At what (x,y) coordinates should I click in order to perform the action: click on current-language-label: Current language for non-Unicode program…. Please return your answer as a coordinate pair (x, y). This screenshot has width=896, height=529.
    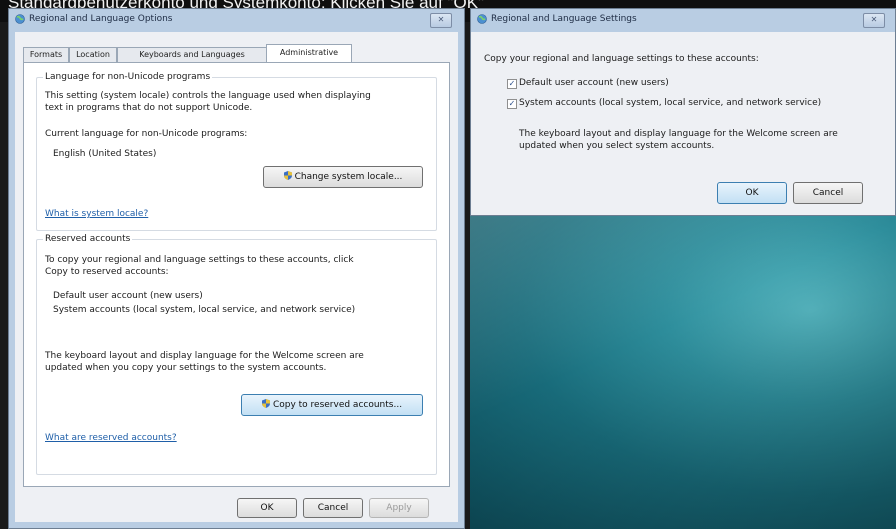
    Looking at the image, I should click on (146, 134).